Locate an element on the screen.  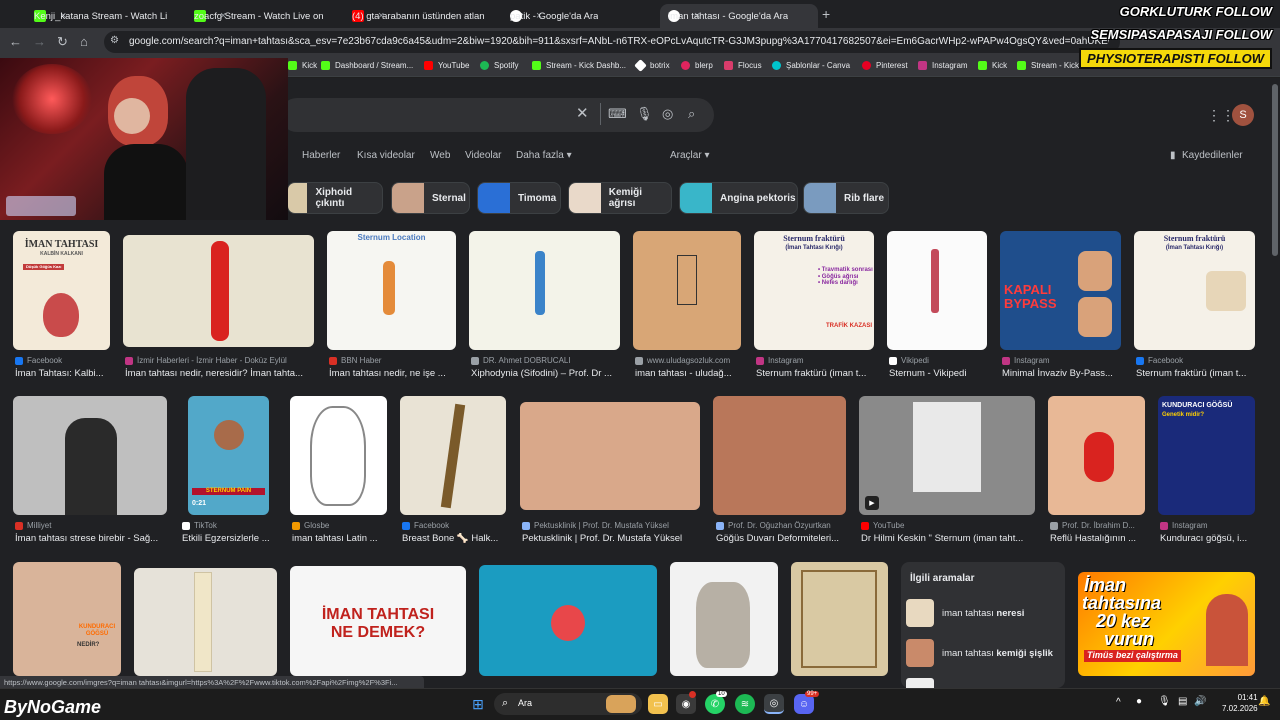
image-result: İMAN TAHTASI NE DEMEK? is located at coordinates (378, 621).